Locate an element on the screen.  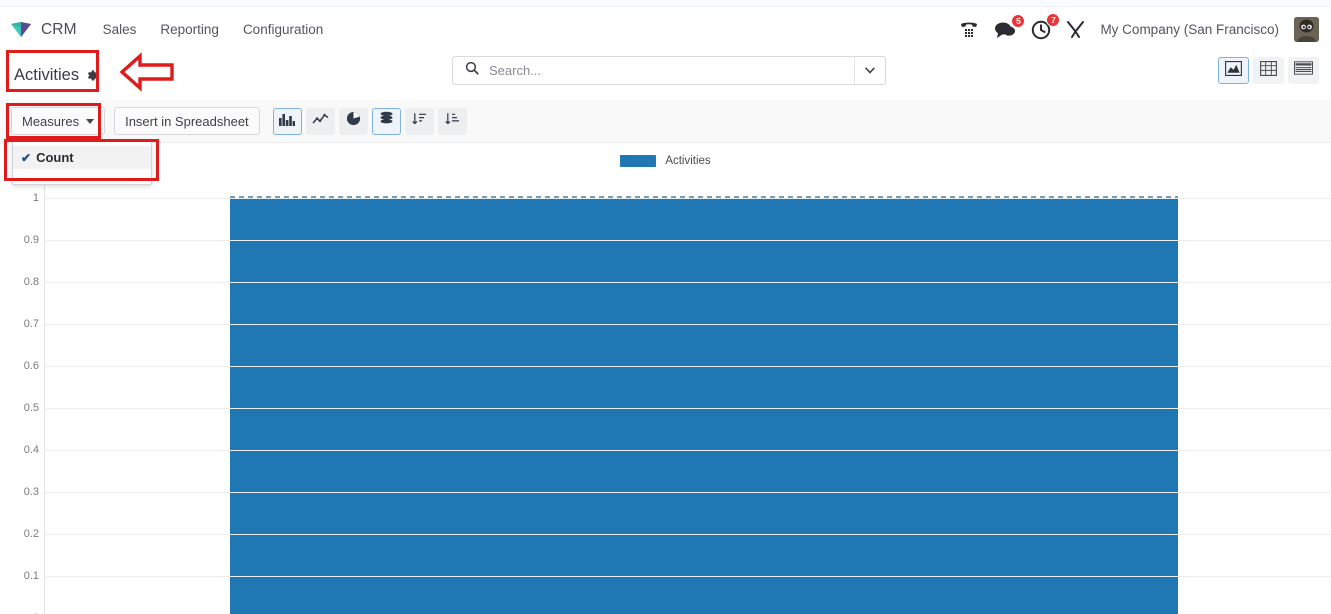
insert-in-spreadsheet-button: Insert in Spreadsheet is located at coordinates (187, 121).